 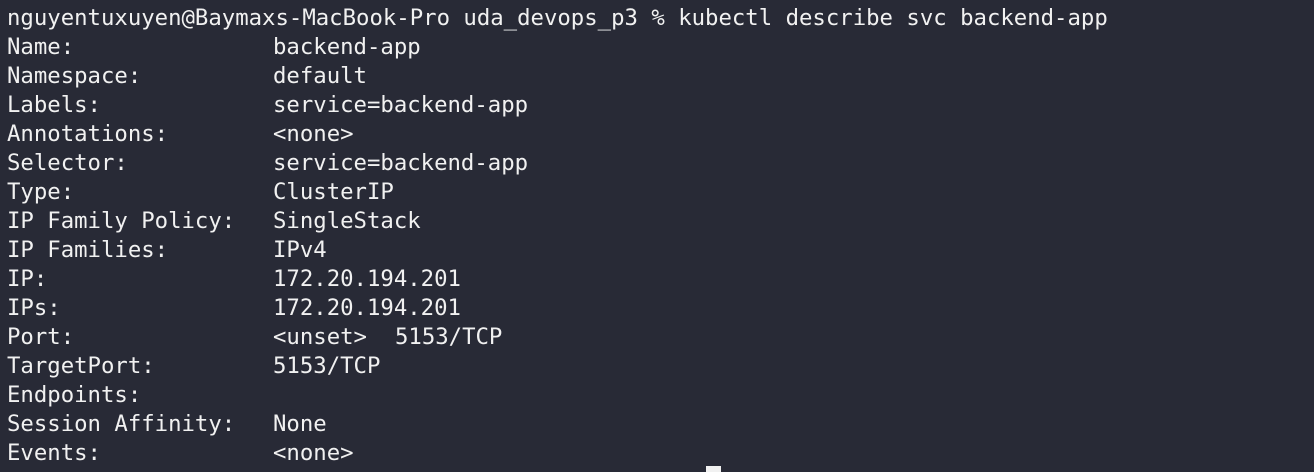 What do you see at coordinates (333, 192) in the screenshot?
I see `field-value: ClusterIP` at bounding box center [333, 192].